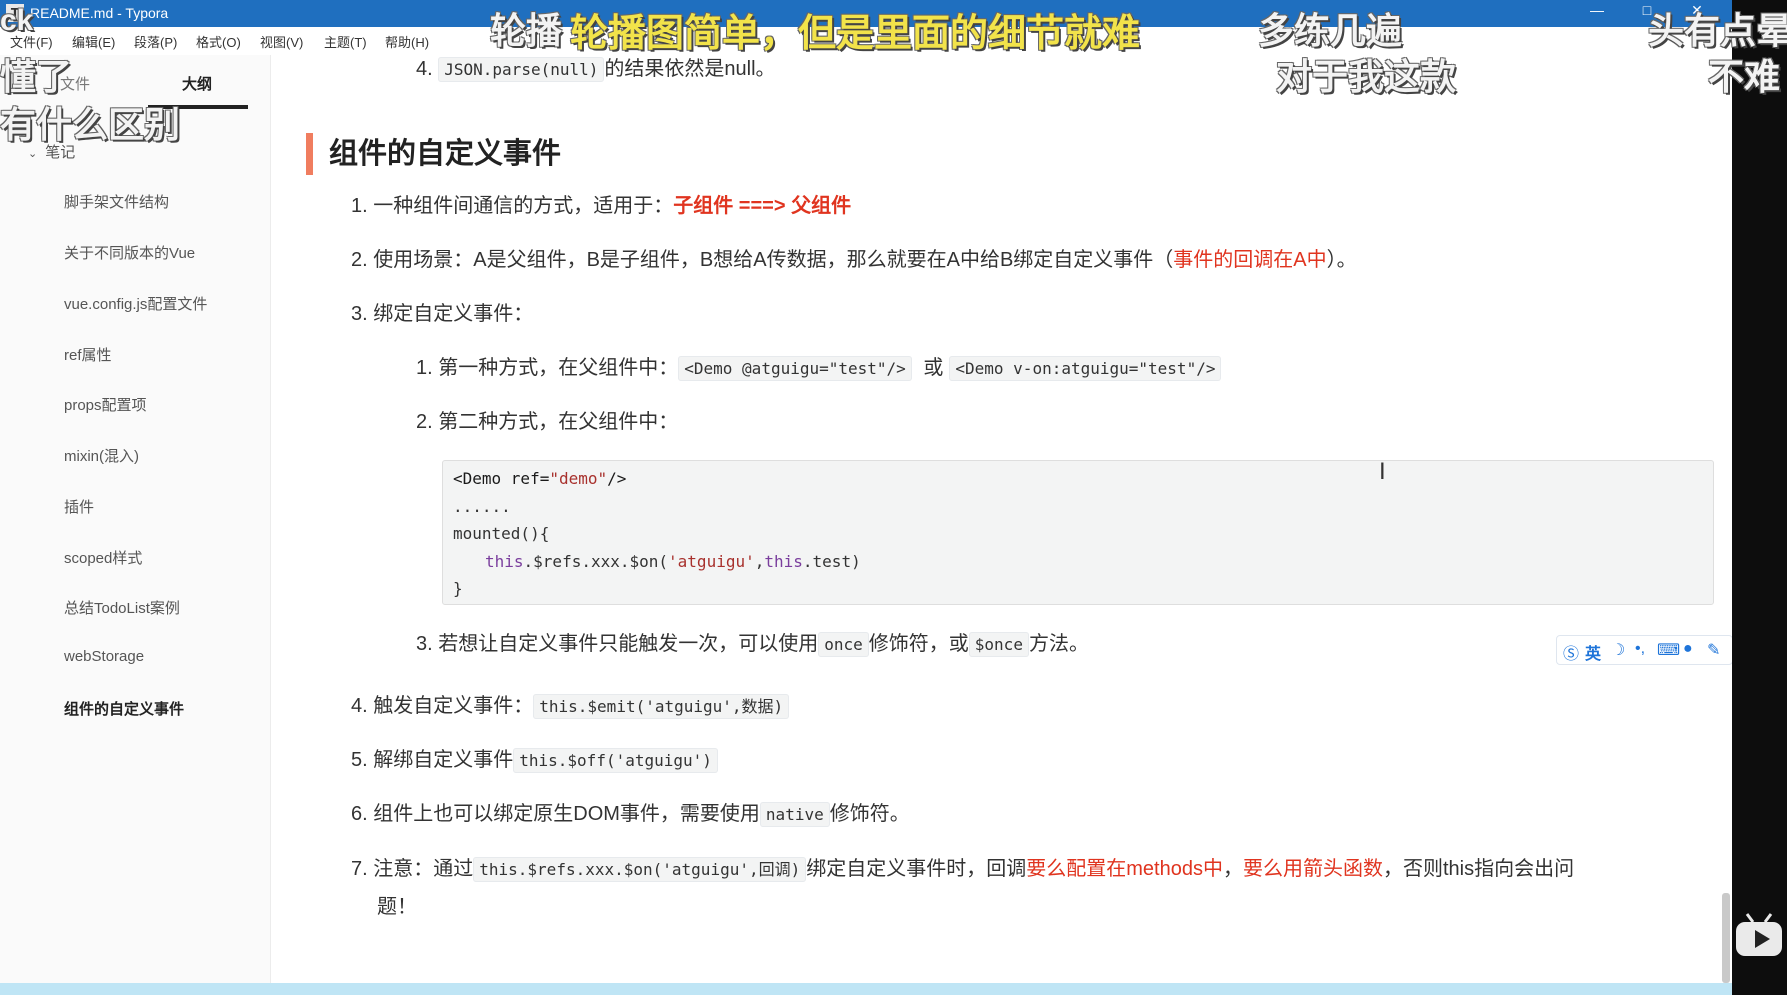 This screenshot has height=995, width=1787. I want to click on sub-list-item: 2. 第二种方式，在父组件中：, so click(547, 422).